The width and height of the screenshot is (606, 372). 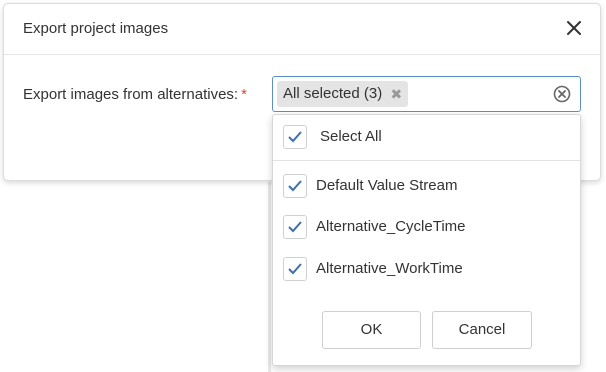 I want to click on tag-remove-icon: ✖, so click(x=396, y=94).